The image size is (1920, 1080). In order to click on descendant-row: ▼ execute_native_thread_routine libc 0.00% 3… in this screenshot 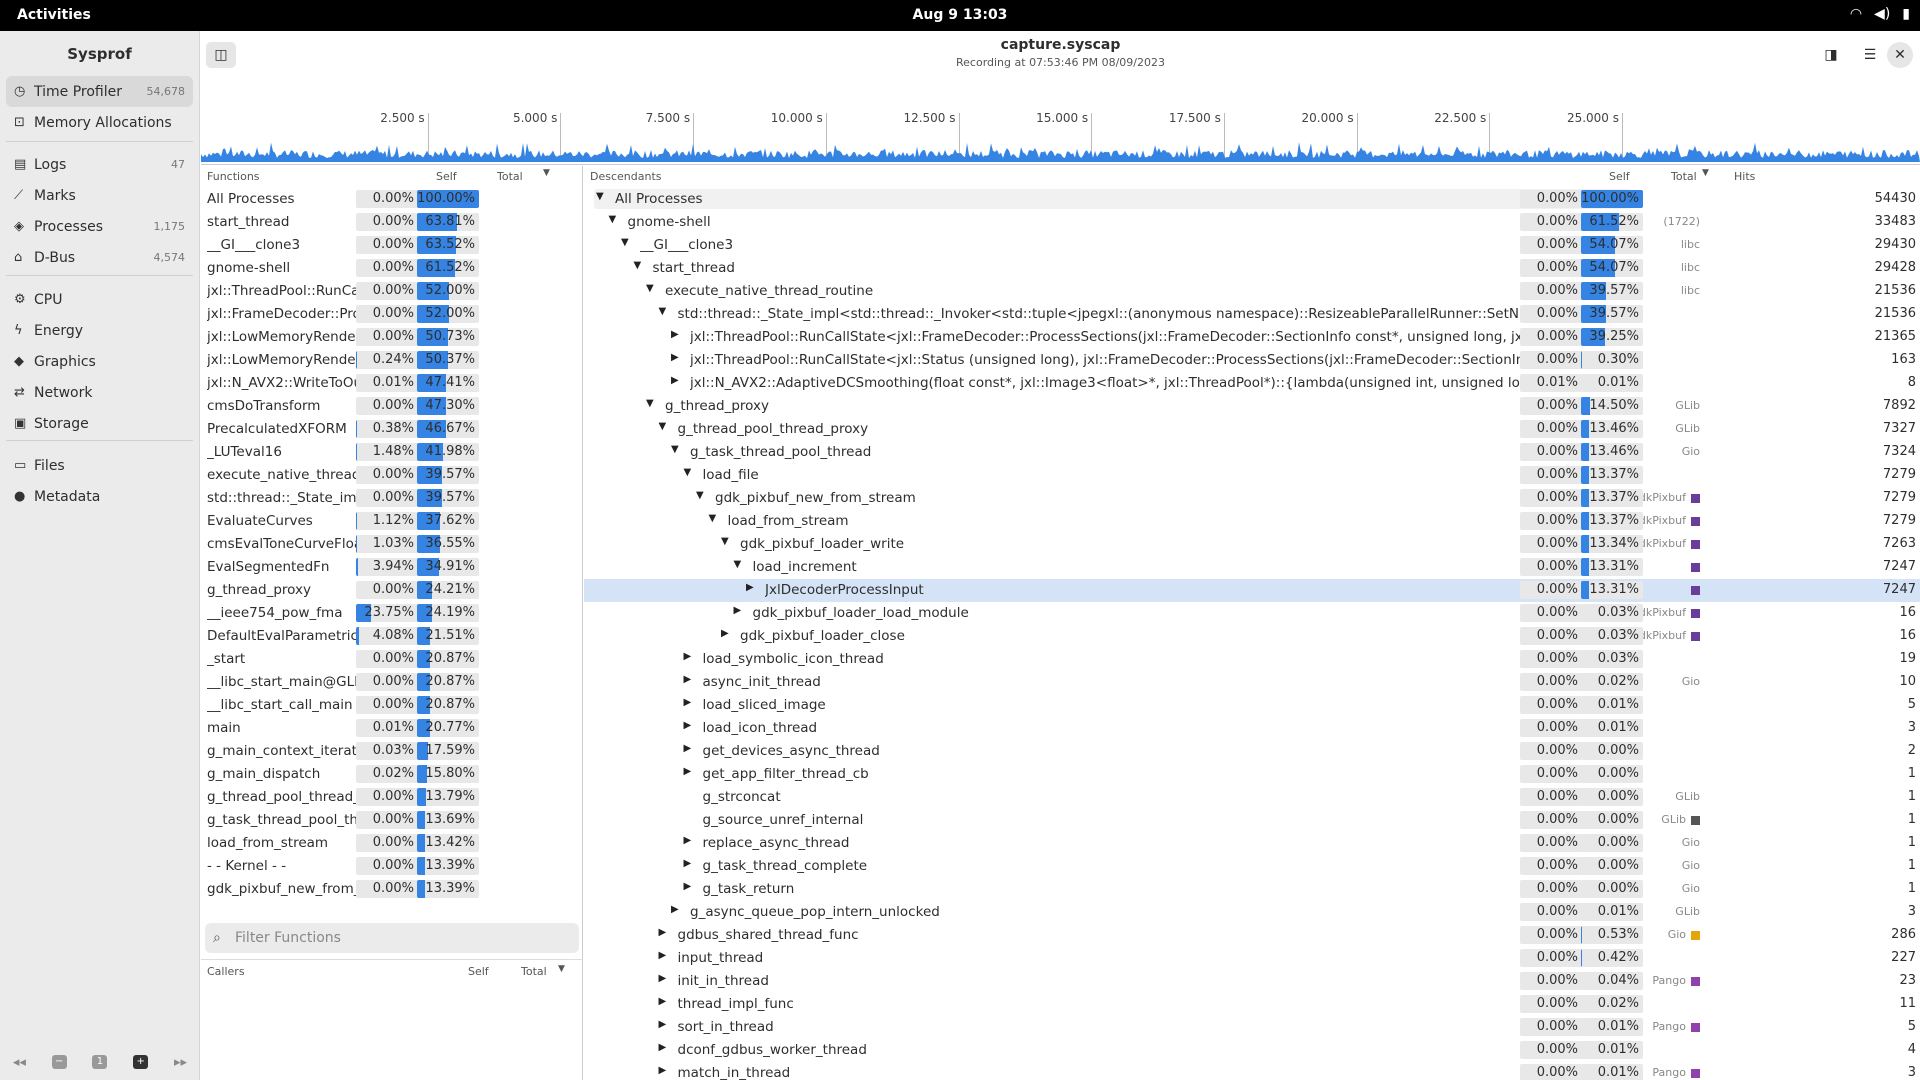, I will do `click(1252, 291)`.